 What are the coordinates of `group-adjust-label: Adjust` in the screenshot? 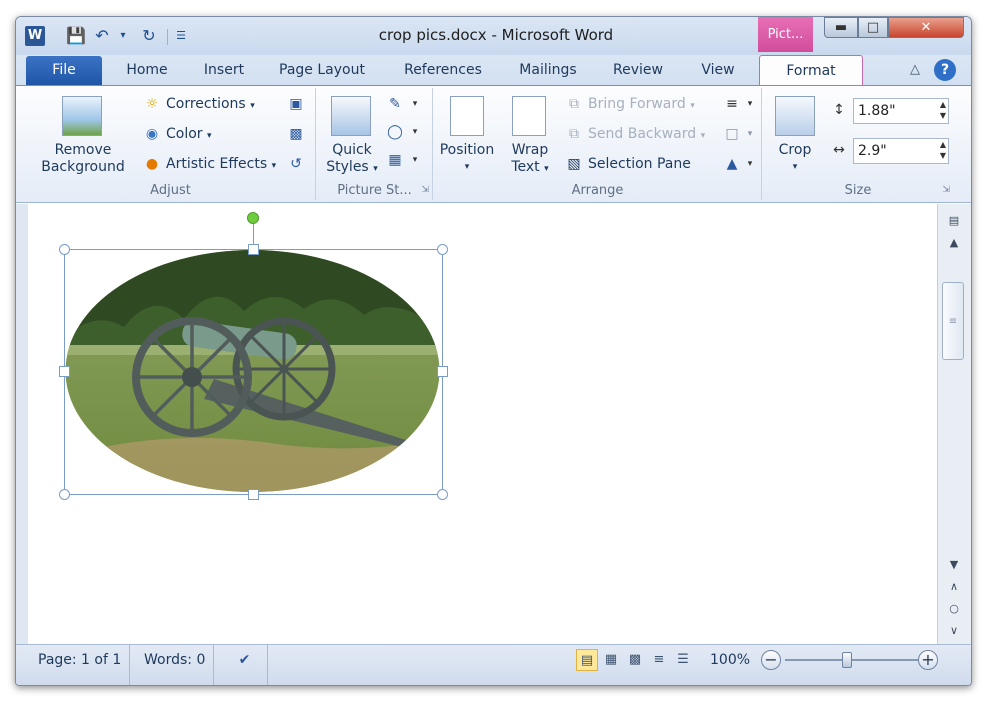 It's located at (170, 190).